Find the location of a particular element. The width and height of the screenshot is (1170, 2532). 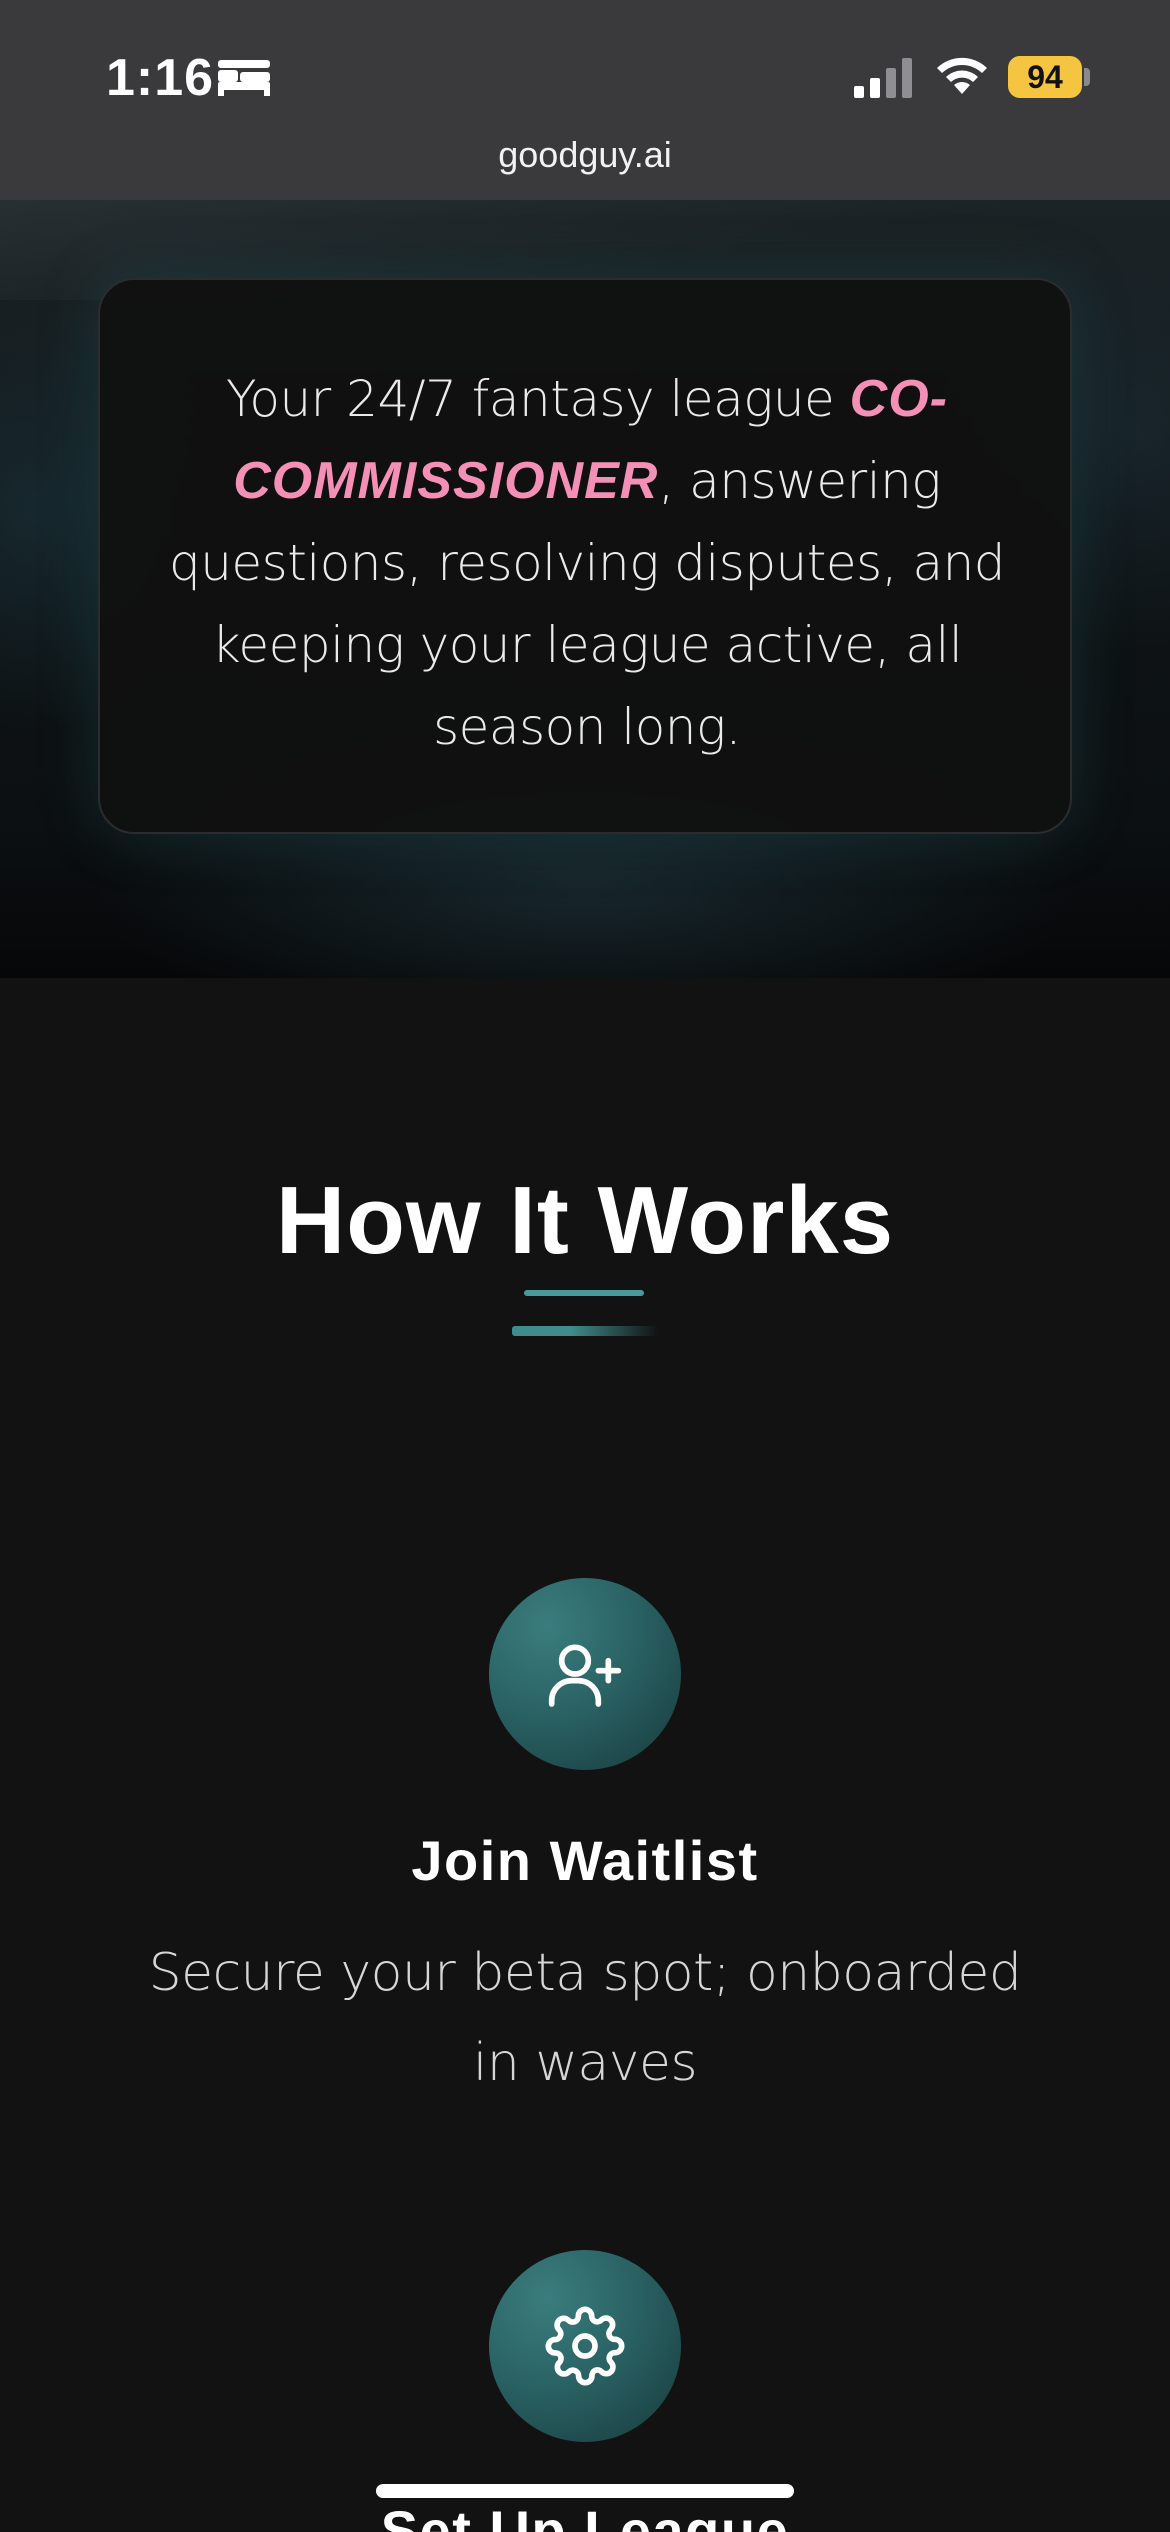

gear-icon is located at coordinates (585, 2346).